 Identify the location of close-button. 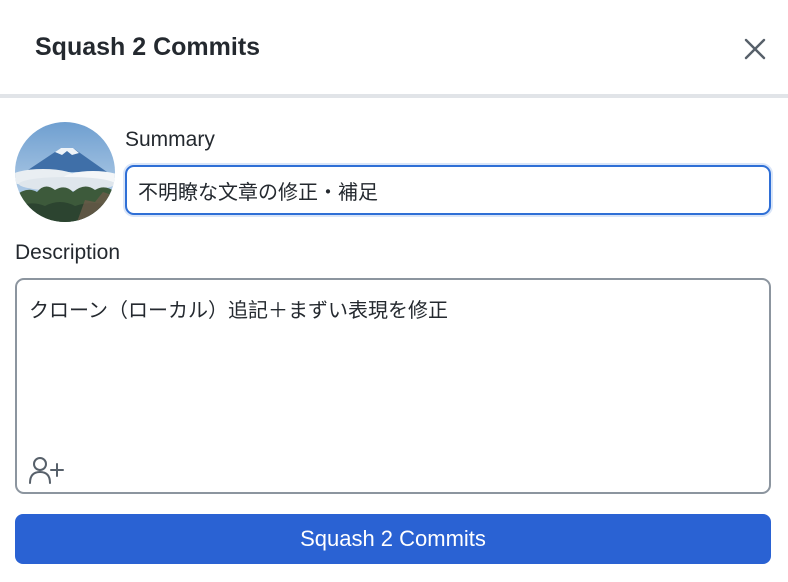
(755, 49).